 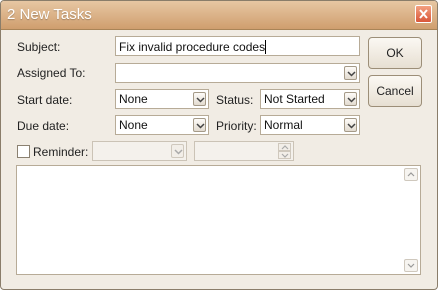 What do you see at coordinates (39, 47) in the screenshot?
I see `subject-label: Subject:` at bounding box center [39, 47].